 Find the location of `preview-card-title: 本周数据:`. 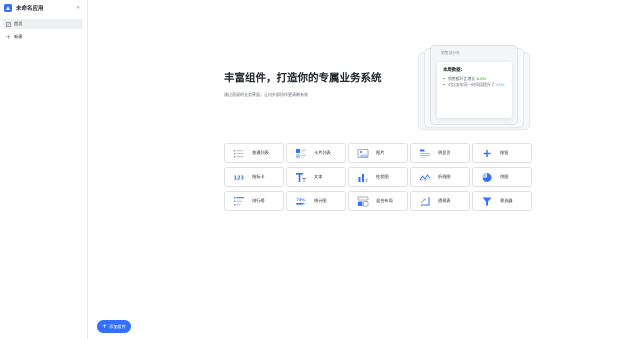

preview-card-title: 本周数据: is located at coordinates (453, 70).